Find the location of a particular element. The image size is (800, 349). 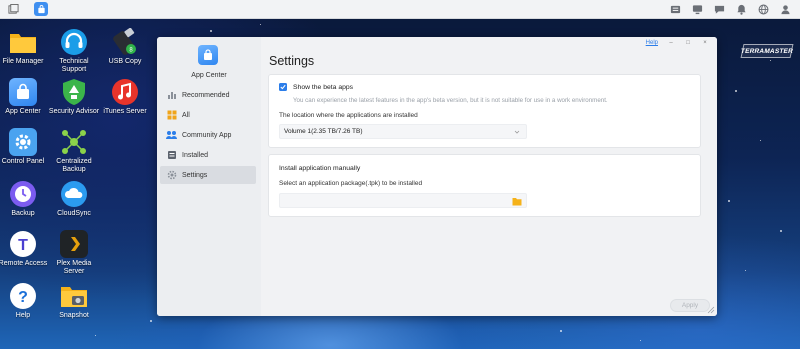

sidebar-item-all: All is located at coordinates (208, 115).